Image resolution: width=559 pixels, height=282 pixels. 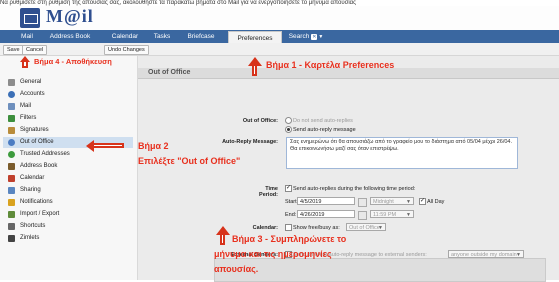 I want to click on tab-briefcase: Briefcase, so click(x=201, y=36).